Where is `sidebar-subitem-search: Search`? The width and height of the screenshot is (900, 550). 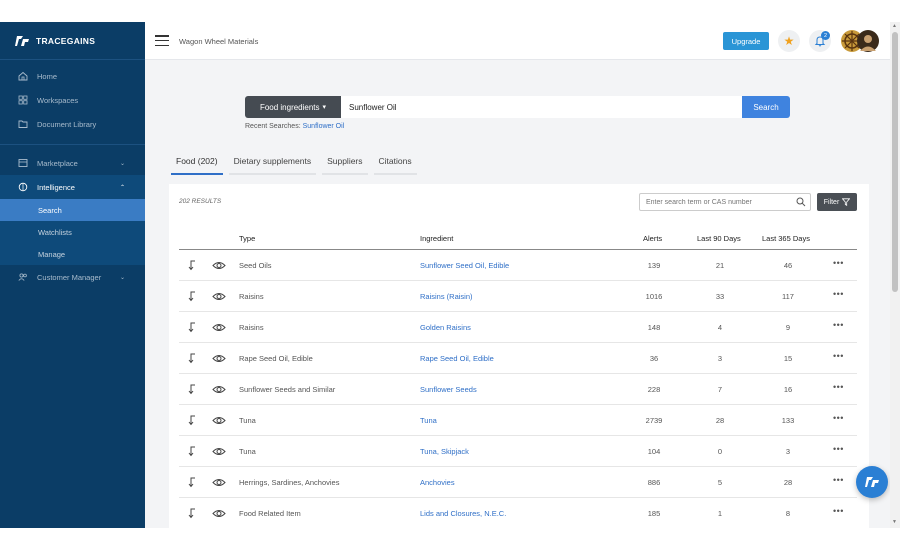
sidebar-subitem-search: Search is located at coordinates (72, 210).